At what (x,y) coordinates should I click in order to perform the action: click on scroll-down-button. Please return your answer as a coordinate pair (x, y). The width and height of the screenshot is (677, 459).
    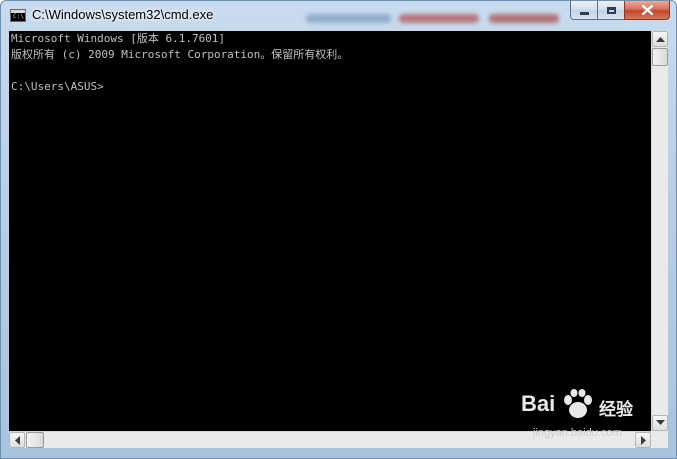
    Looking at the image, I should click on (660, 423).